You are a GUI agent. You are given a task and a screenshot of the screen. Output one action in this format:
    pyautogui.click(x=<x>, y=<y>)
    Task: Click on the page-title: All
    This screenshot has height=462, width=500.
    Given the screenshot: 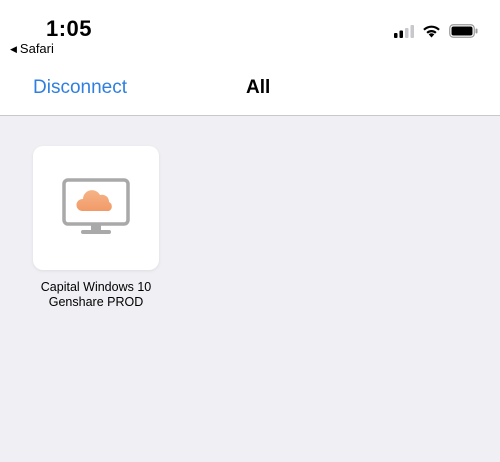 What is the action you would take?
    pyautogui.click(x=258, y=87)
    